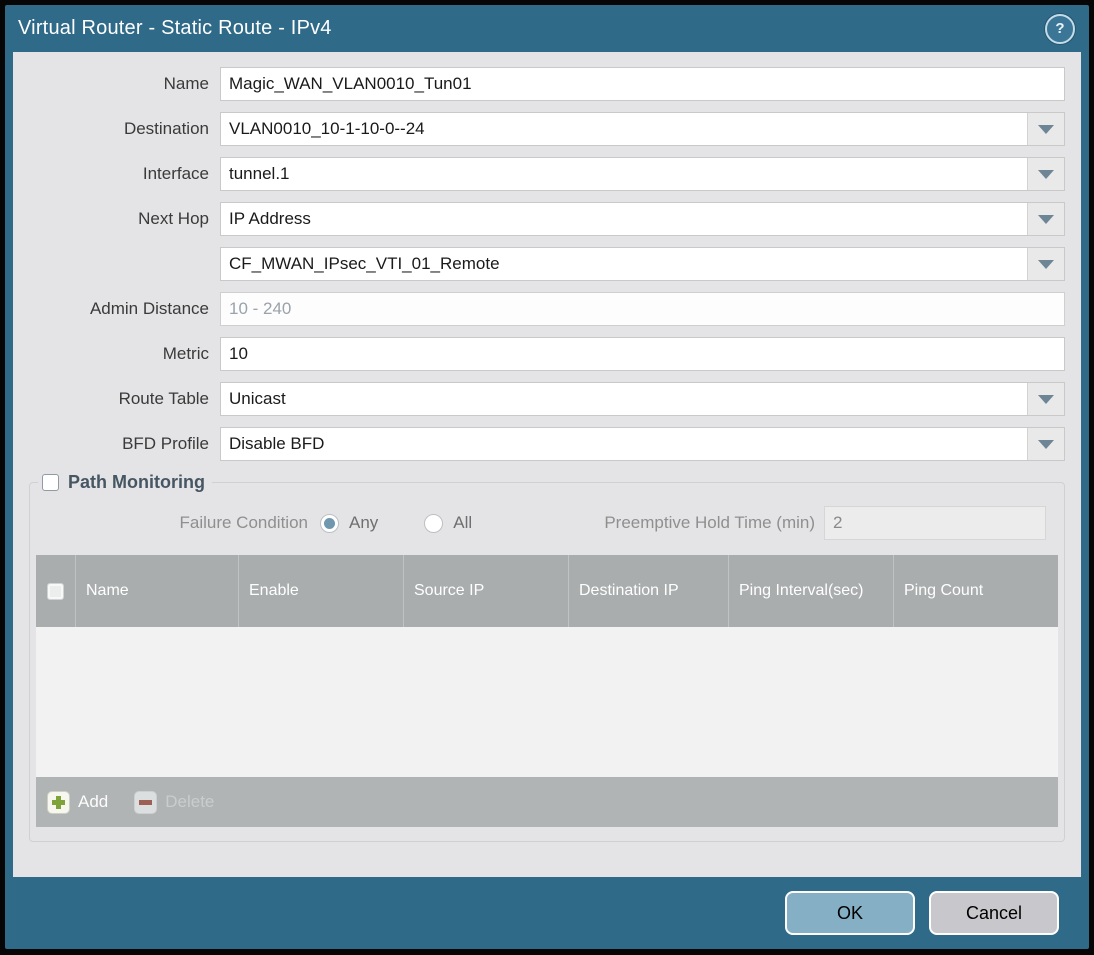 This screenshot has height=955, width=1094. I want to click on admin-distance-input, so click(642, 309).